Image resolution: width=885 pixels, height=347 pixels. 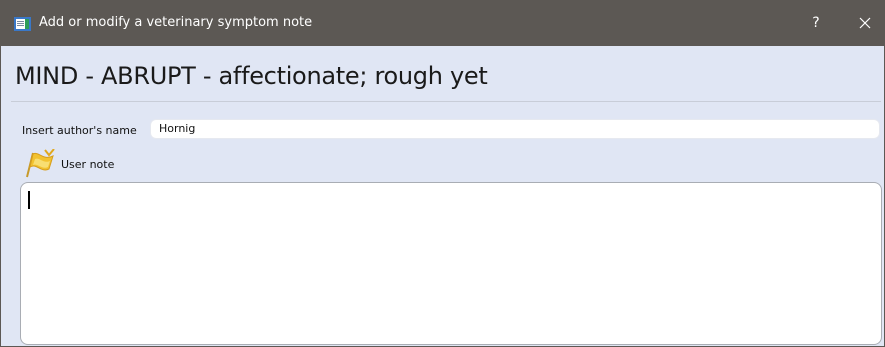 I want to click on close-button, so click(x=865, y=23).